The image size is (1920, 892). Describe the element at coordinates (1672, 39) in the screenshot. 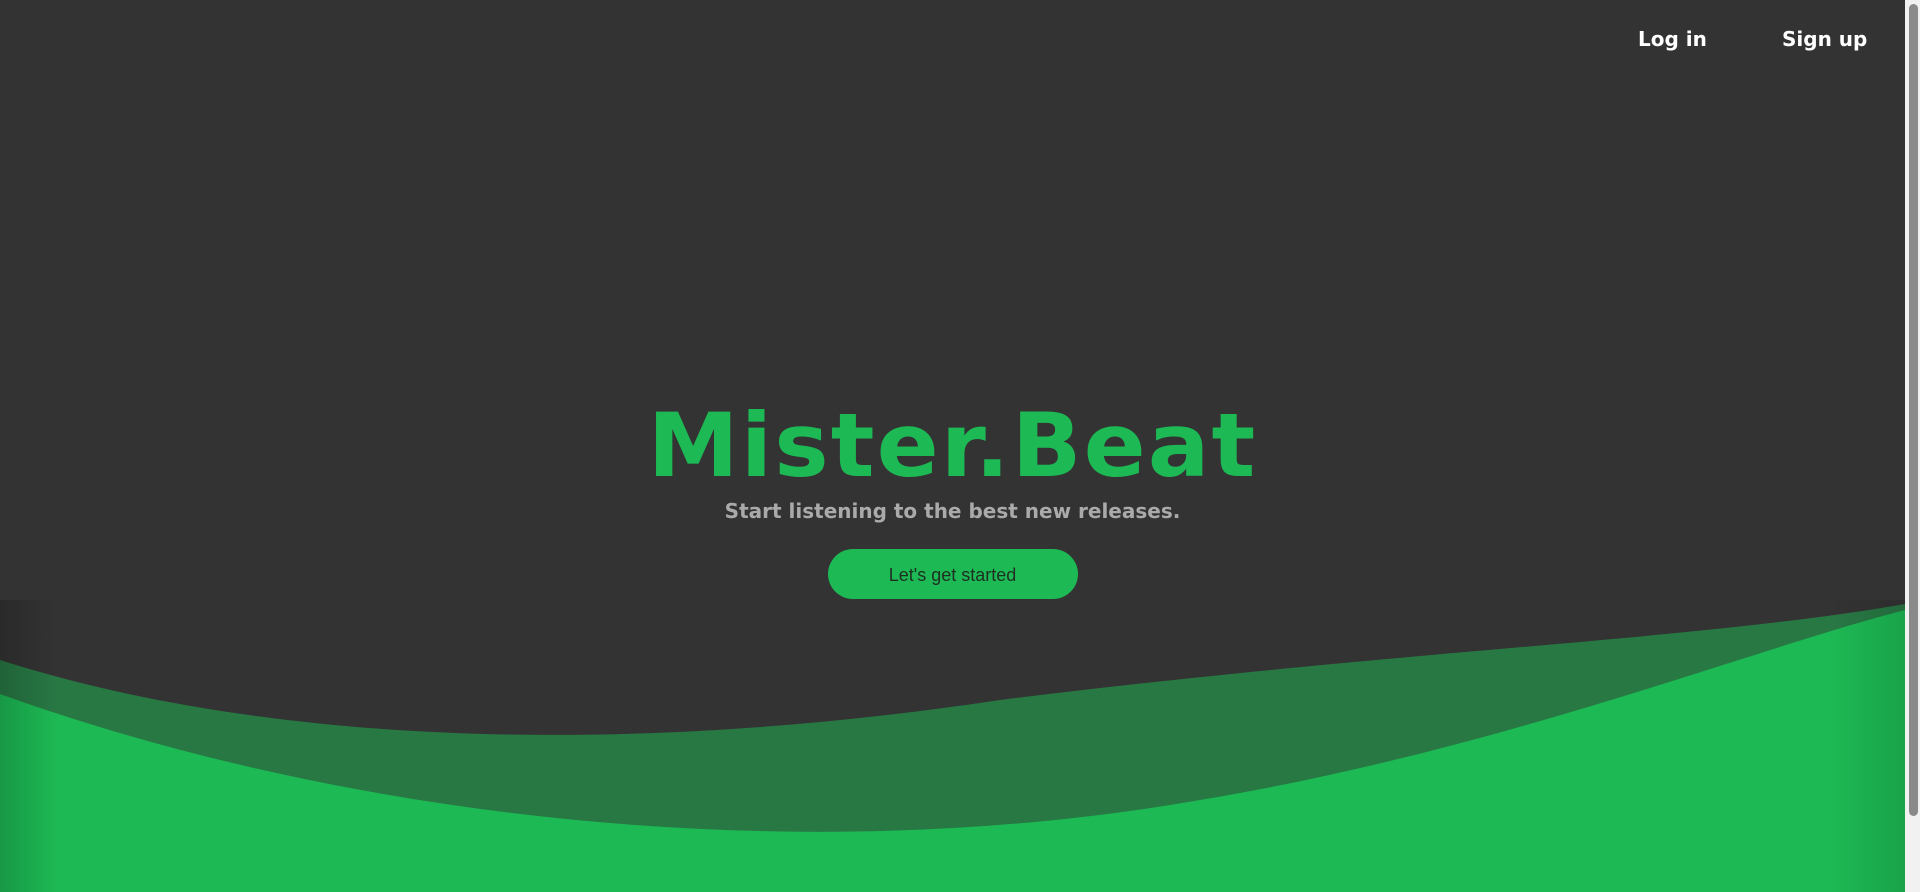

I see `login-link: Log in` at that location.